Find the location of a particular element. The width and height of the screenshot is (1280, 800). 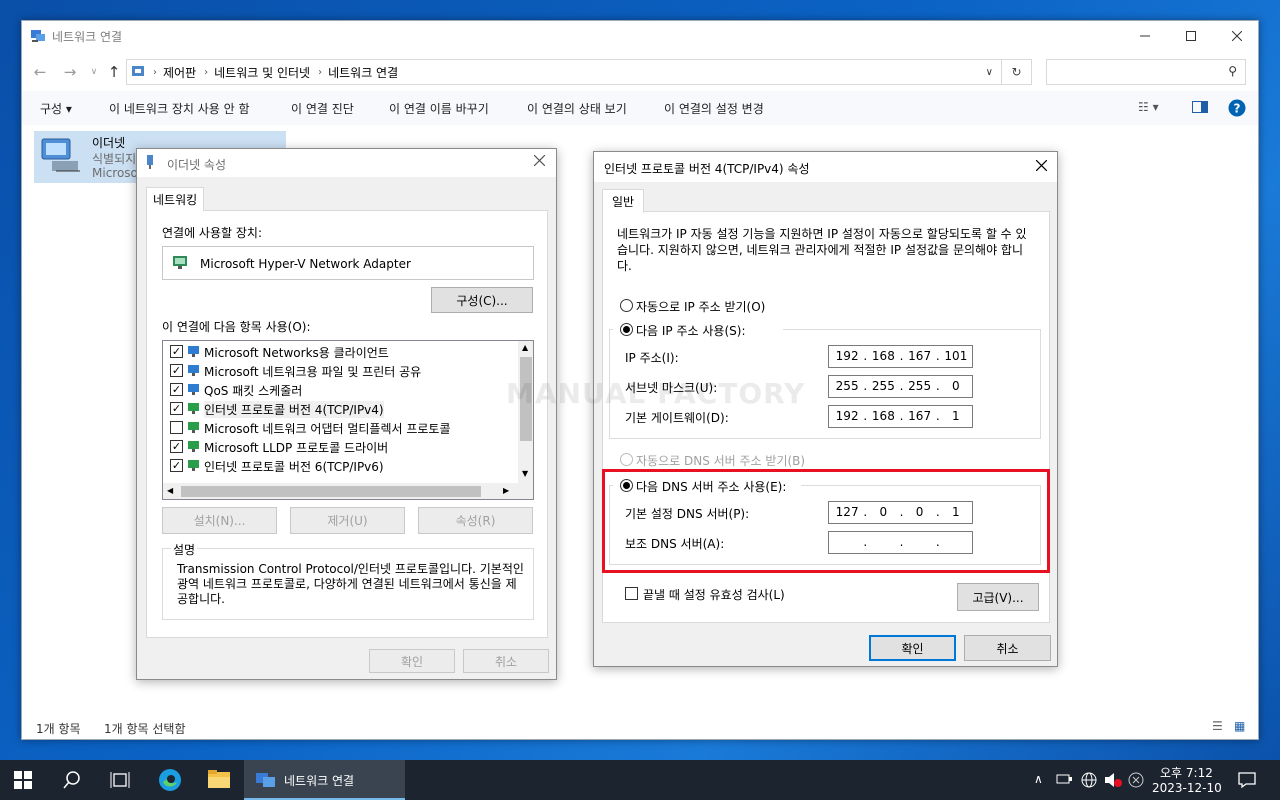

minimize-button is located at coordinates (1145, 36).